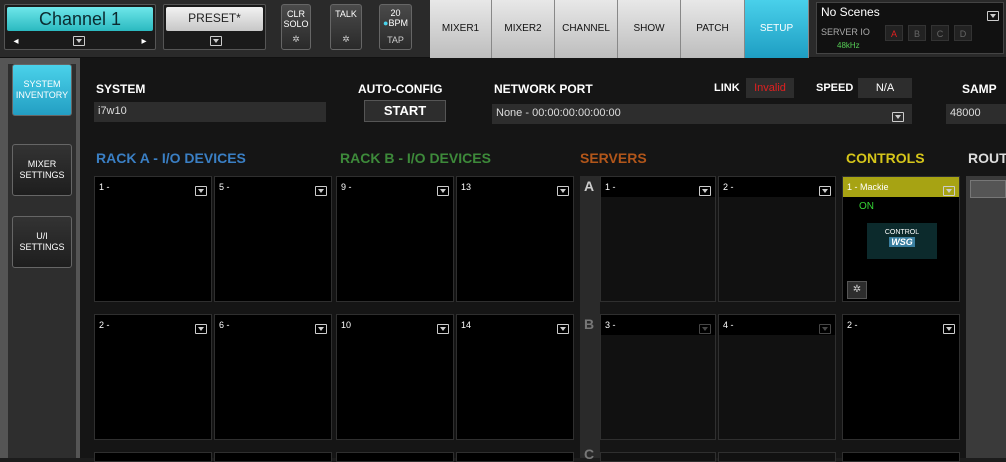 The width and height of the screenshot is (1006, 462). What do you see at coordinates (214, 19) in the screenshot?
I see `preset-label: PRESET*` at bounding box center [214, 19].